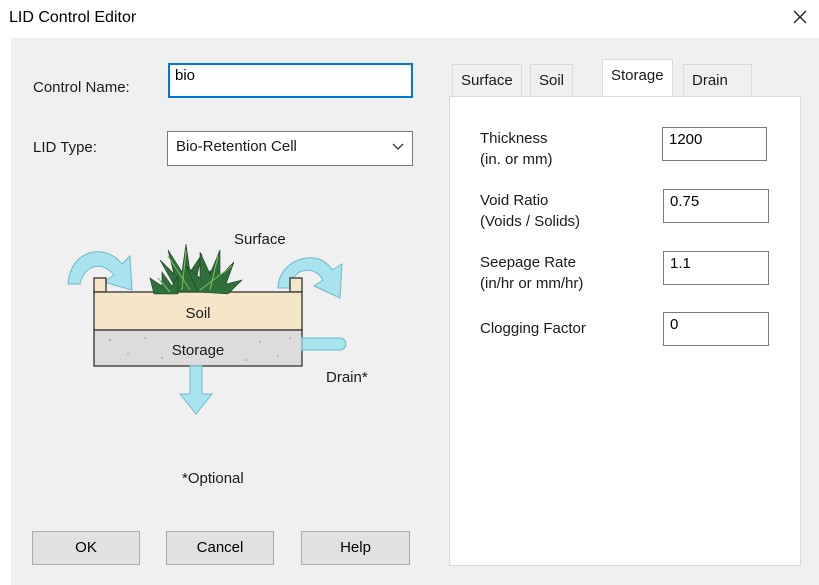 The image size is (819, 585). I want to click on clogging-factor-input: 0, so click(716, 329).